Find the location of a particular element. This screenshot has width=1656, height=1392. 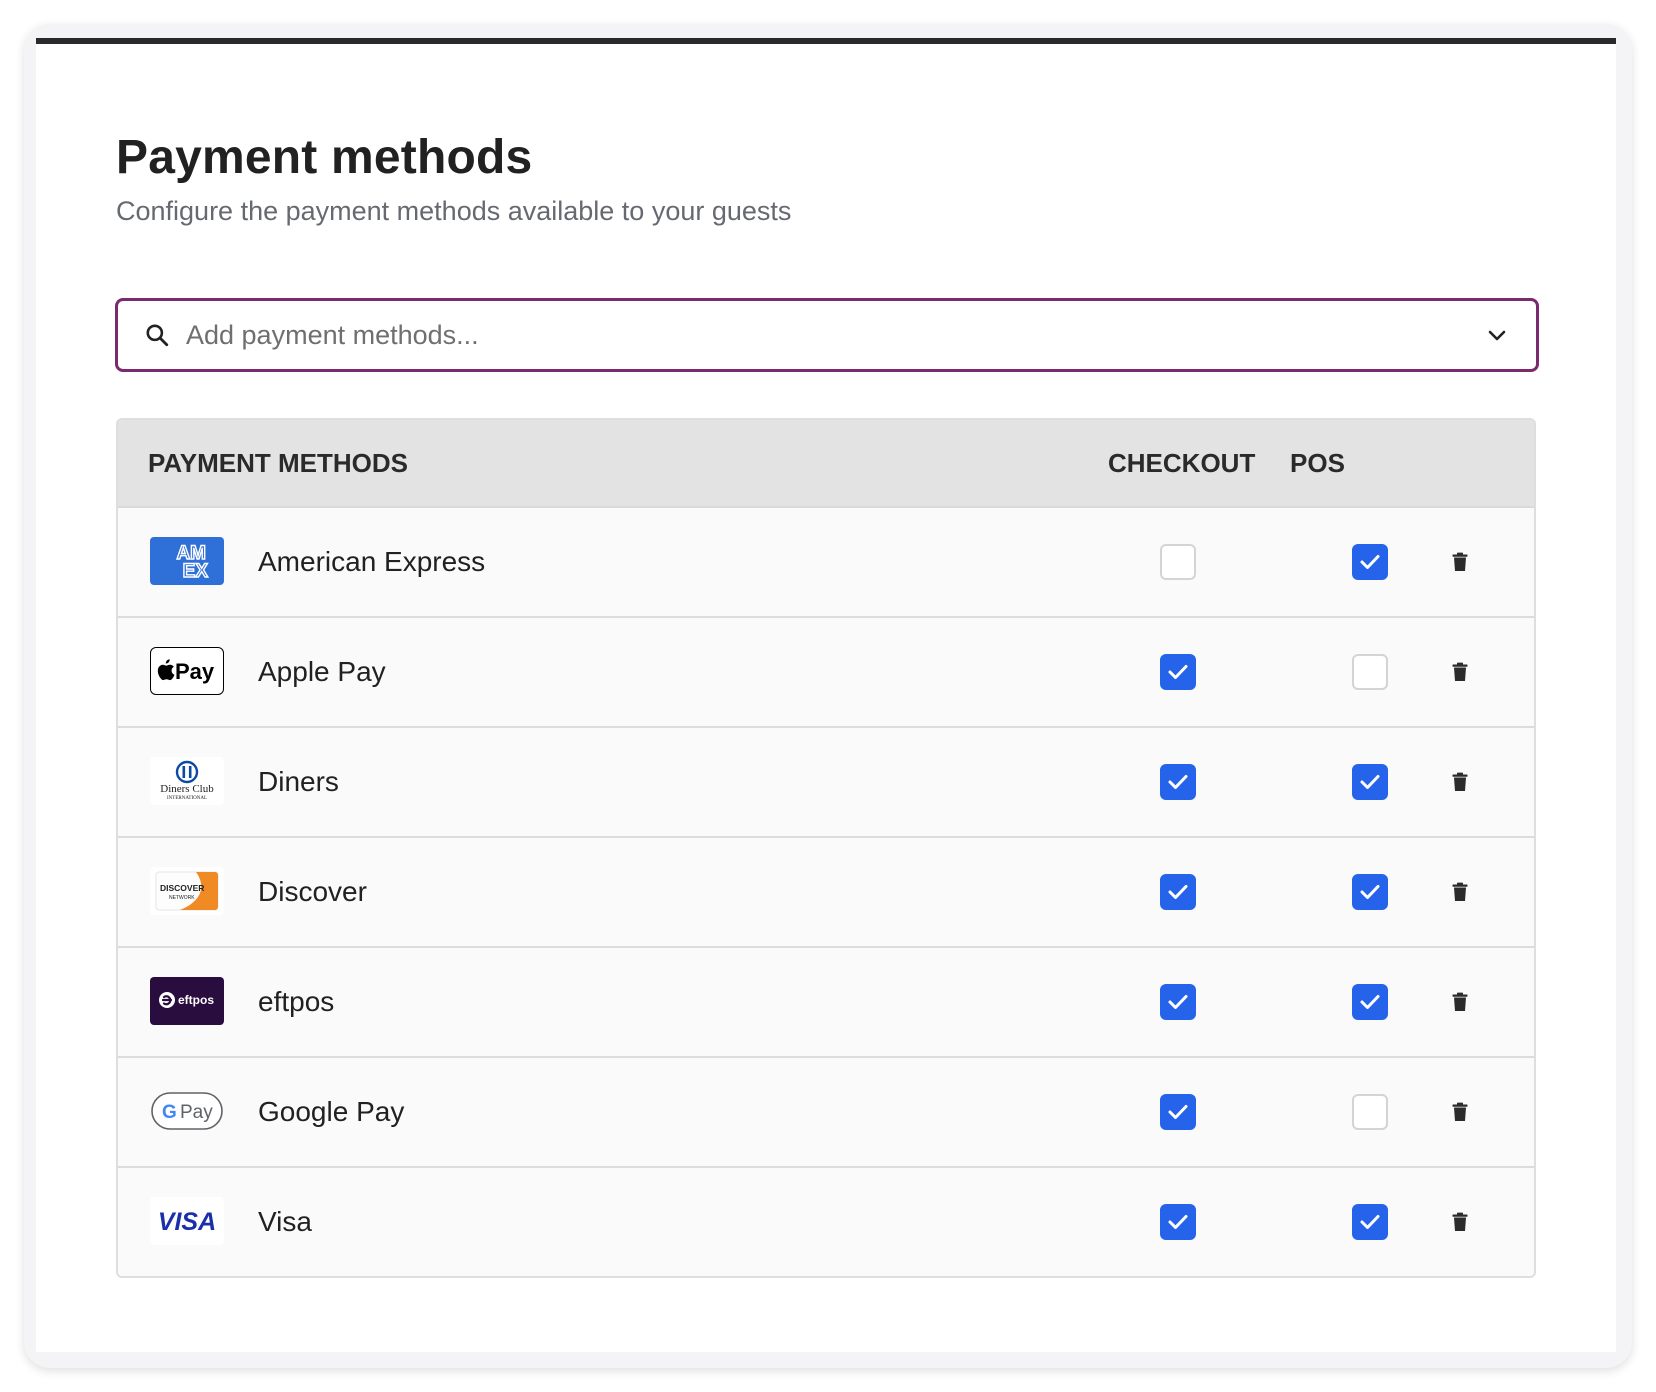

eftpos-logo-icon: eftpos is located at coordinates (187, 1001).